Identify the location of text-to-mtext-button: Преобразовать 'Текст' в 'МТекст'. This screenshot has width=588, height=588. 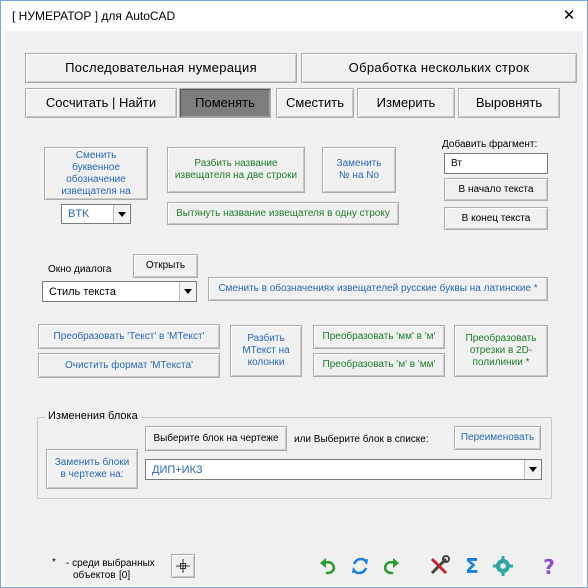
(129, 336).